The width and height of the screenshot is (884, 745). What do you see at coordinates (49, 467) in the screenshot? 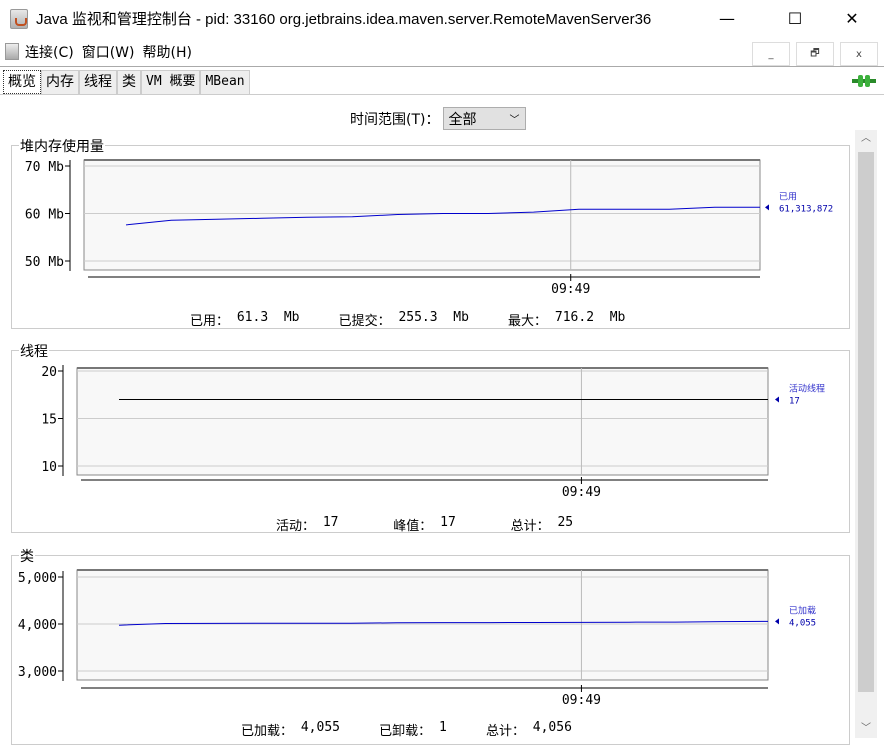
I see `y-tick-label: 10` at bounding box center [49, 467].